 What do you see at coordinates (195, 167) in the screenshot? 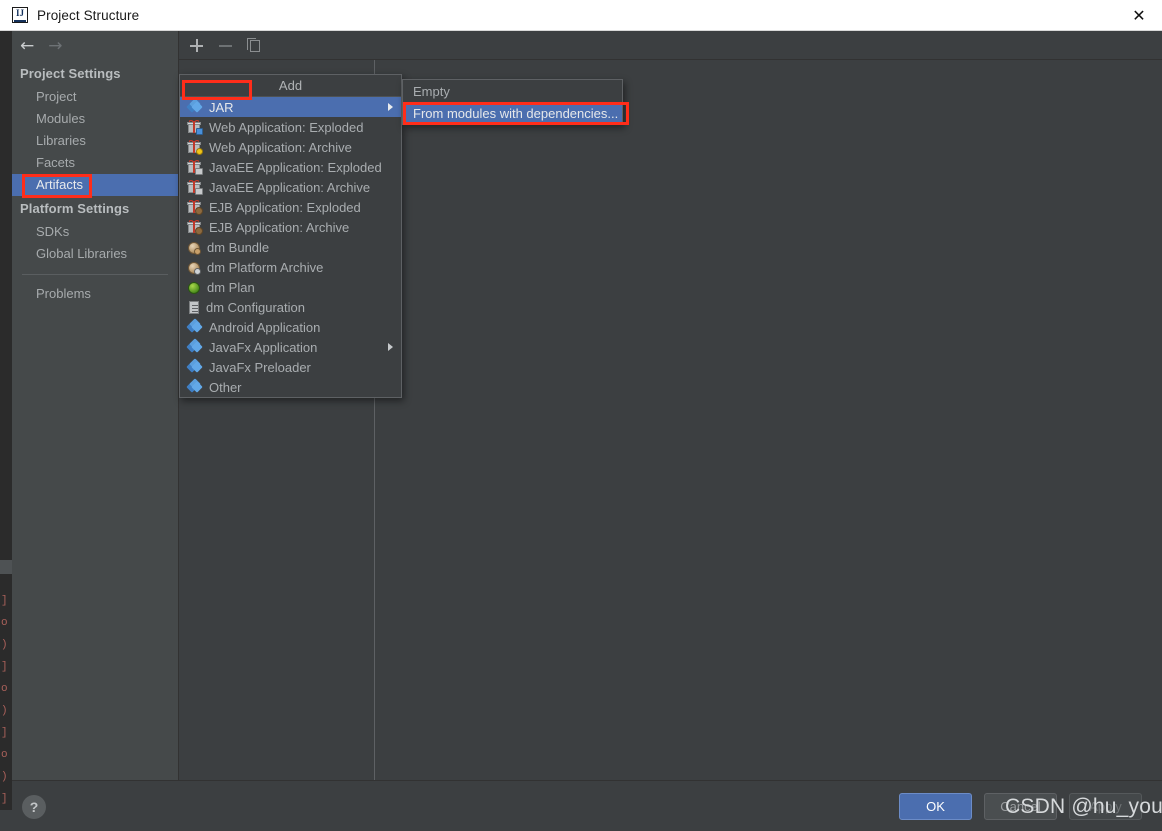
I see `javaee-application-icon` at bounding box center [195, 167].